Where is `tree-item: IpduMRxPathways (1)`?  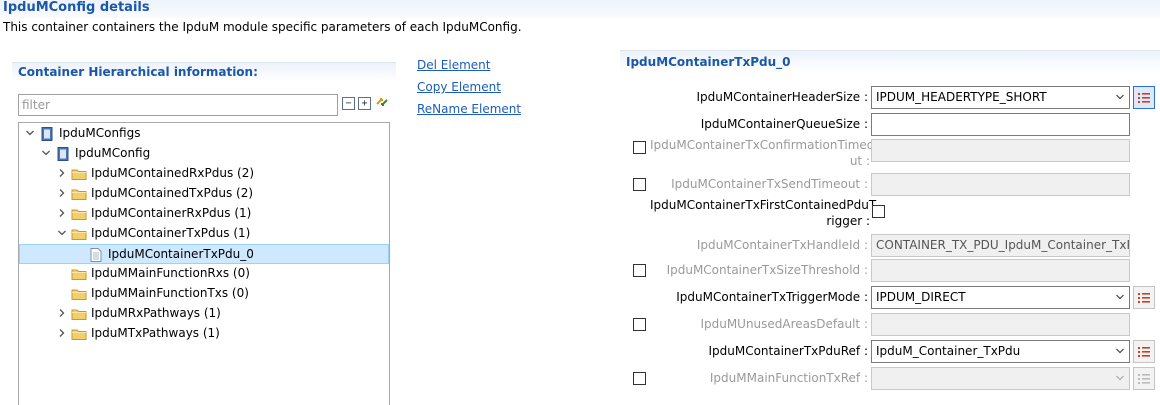
tree-item: IpduMRxPathways (1) is located at coordinates (204, 314).